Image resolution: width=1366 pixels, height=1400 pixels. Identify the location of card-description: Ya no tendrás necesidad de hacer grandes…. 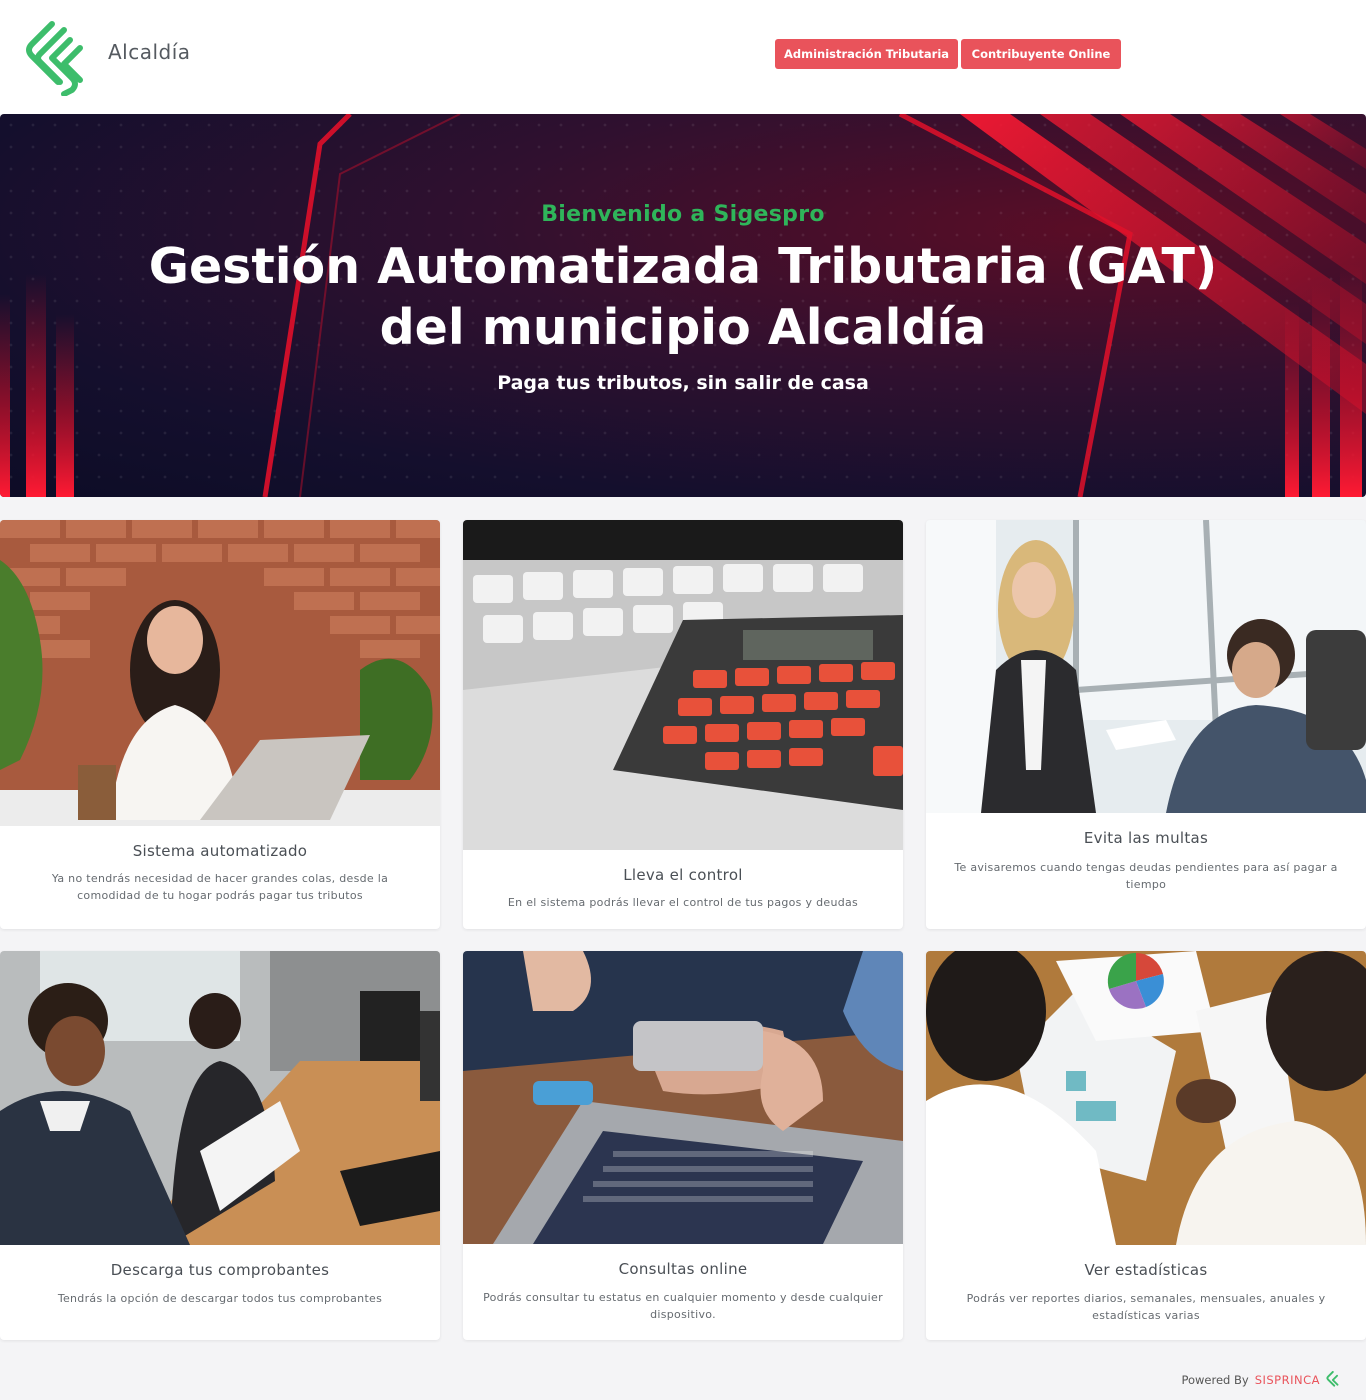
(220, 887).